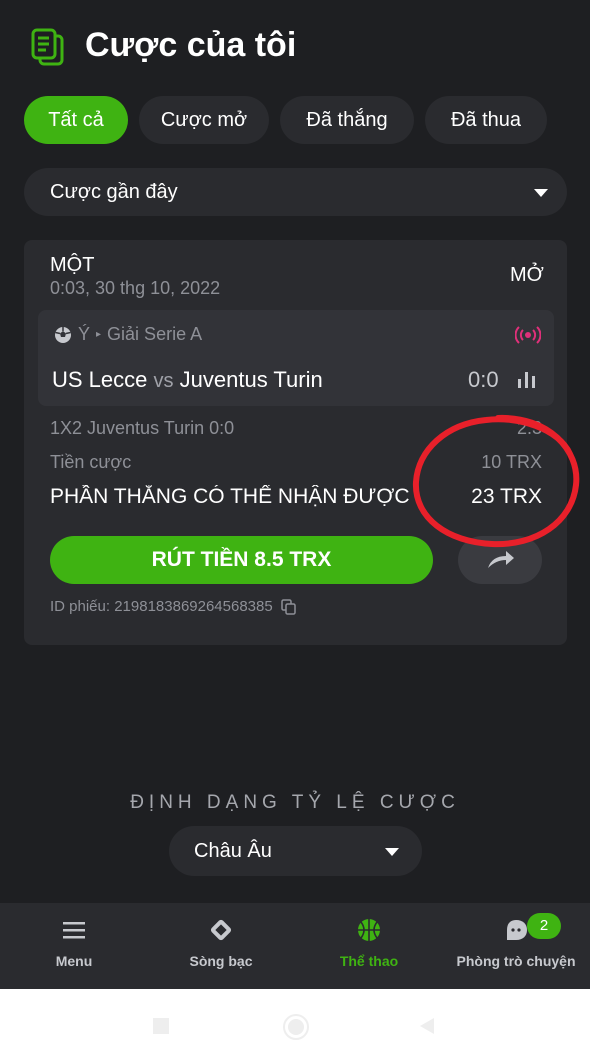  I want to click on tab-lost: Đã thua, so click(486, 120).